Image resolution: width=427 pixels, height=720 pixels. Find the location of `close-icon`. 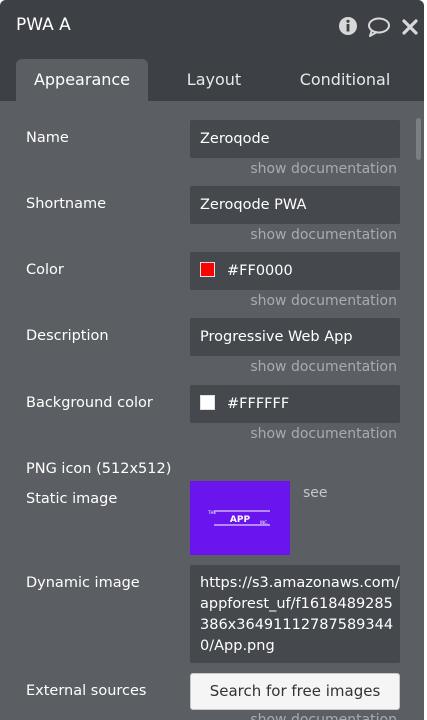

close-icon is located at coordinates (410, 29).